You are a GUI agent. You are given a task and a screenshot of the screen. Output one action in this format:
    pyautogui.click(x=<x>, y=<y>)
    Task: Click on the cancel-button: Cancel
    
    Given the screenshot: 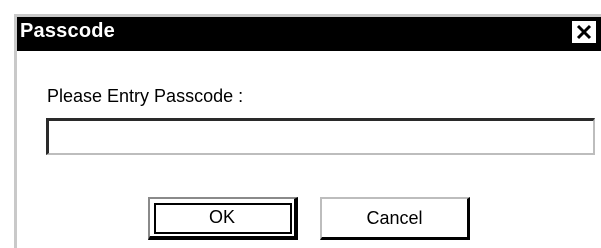 What is the action you would take?
    pyautogui.click(x=395, y=218)
    